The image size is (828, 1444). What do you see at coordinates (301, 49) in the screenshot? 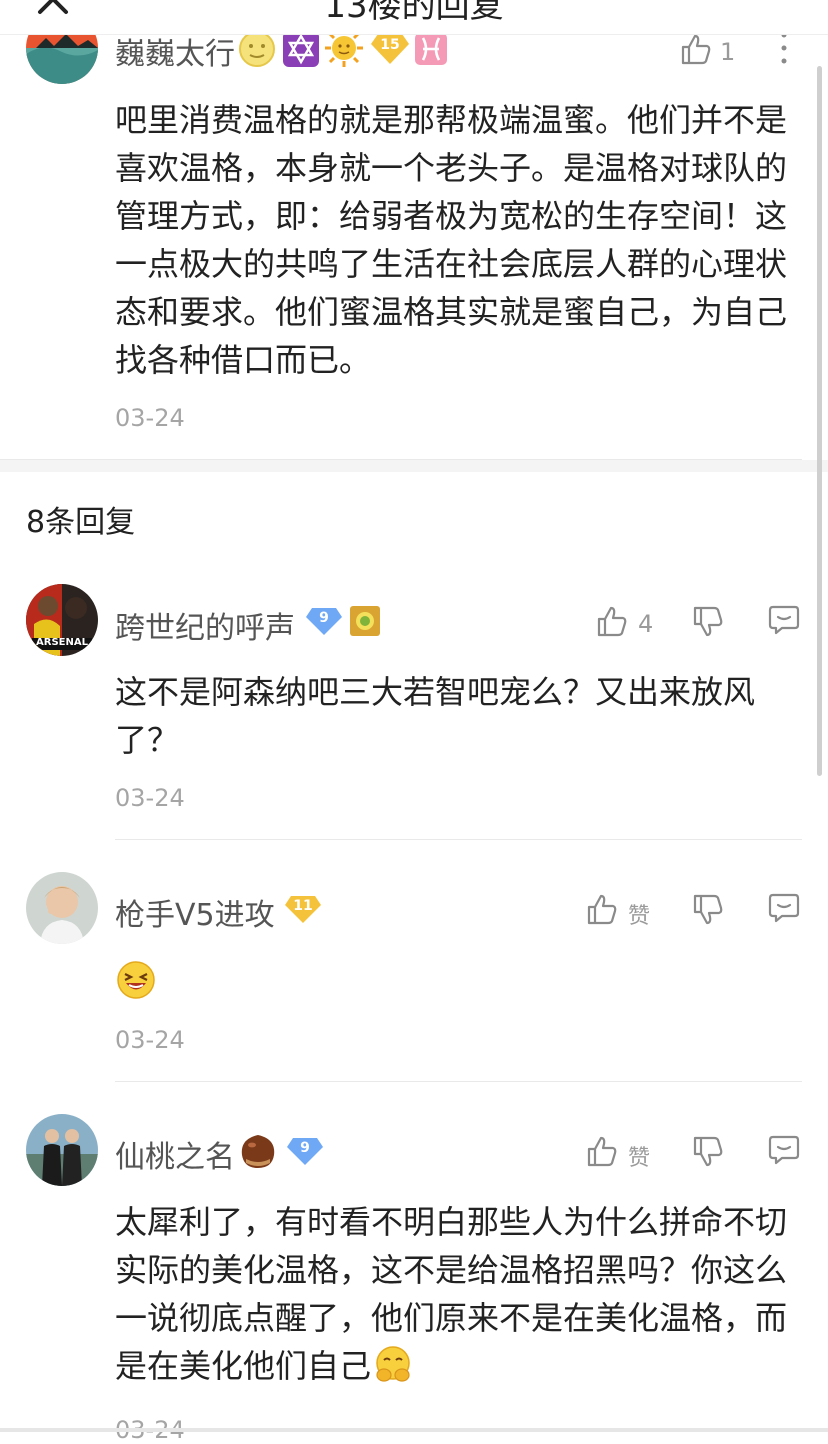
I see `star-of-david-emoji` at bounding box center [301, 49].